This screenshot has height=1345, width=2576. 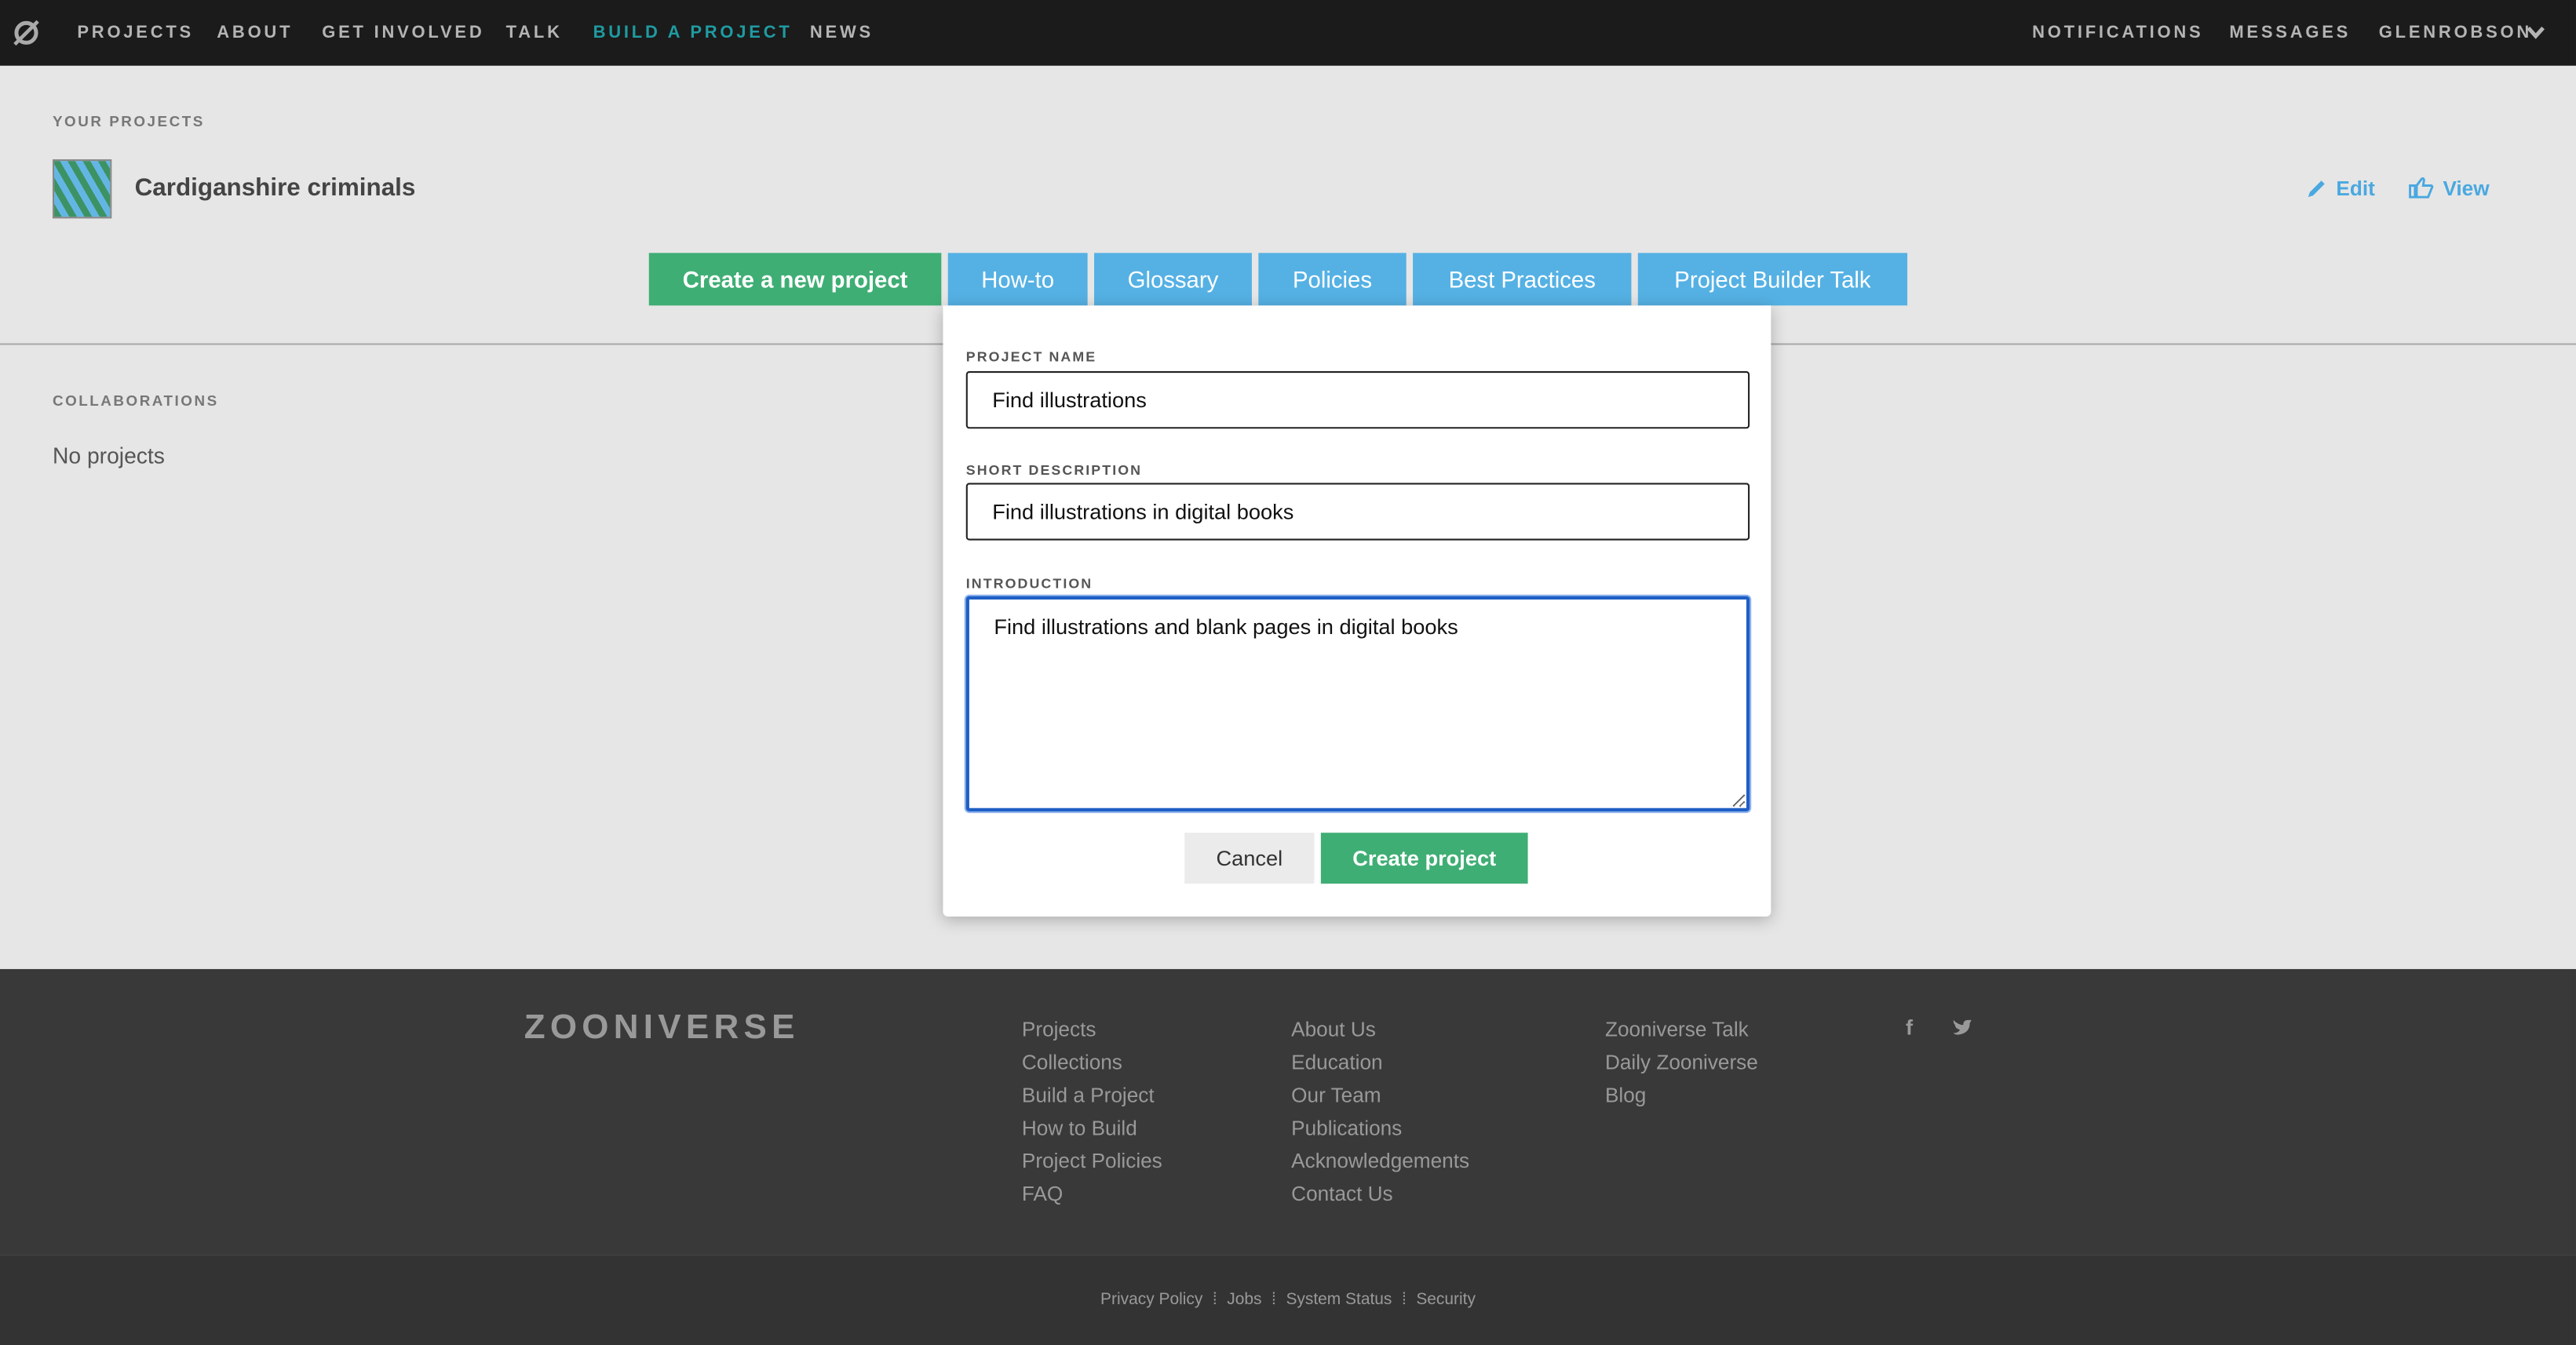 I want to click on tab-project-builder-talk: Project Builder Talk, so click(x=1772, y=279).